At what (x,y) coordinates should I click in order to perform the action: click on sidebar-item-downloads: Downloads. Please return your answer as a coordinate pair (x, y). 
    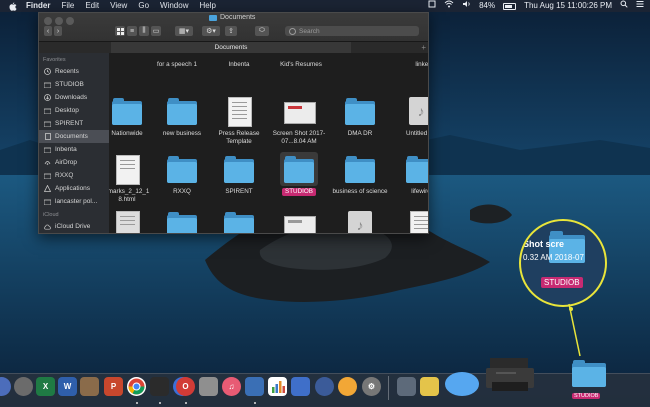
    Looking at the image, I should click on (74, 97).